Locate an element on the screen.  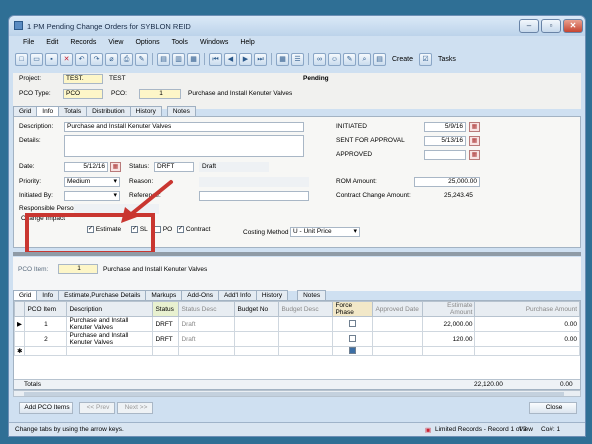
tab-markups: Markups is located at coordinates (164, 295).